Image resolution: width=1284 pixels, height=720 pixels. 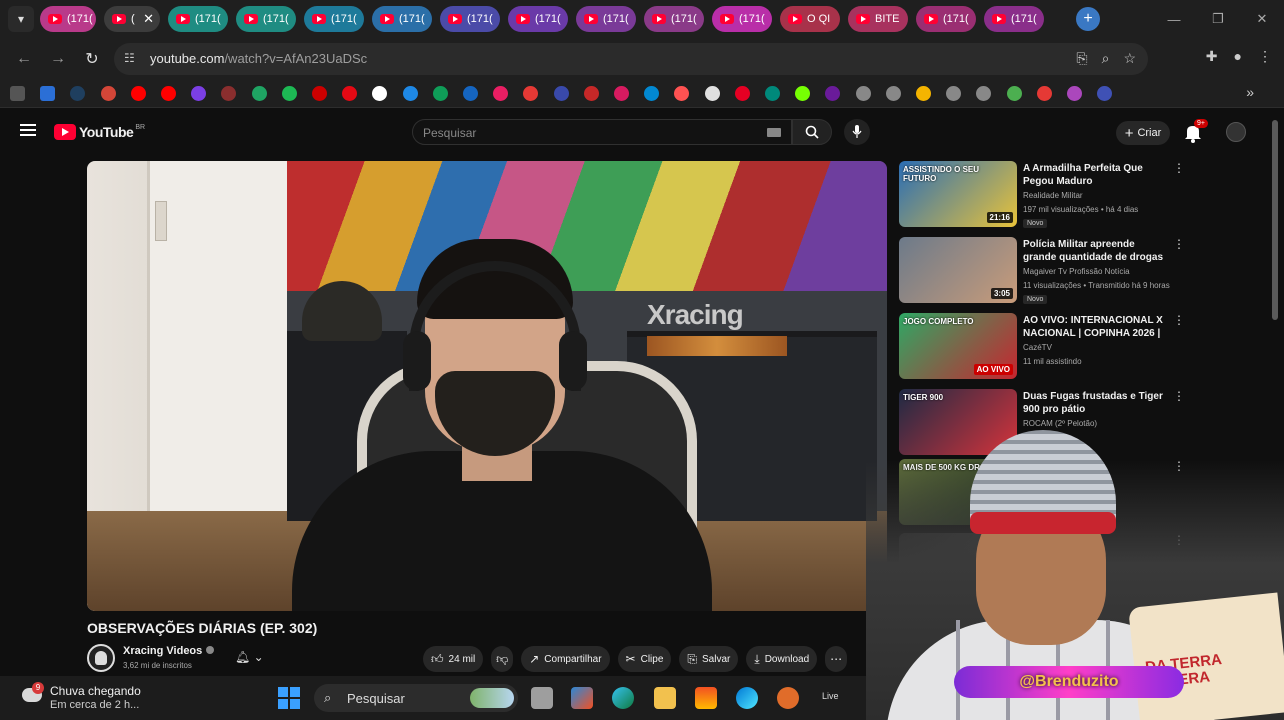 I want to click on browser-tab: (✕, so click(x=132, y=19).